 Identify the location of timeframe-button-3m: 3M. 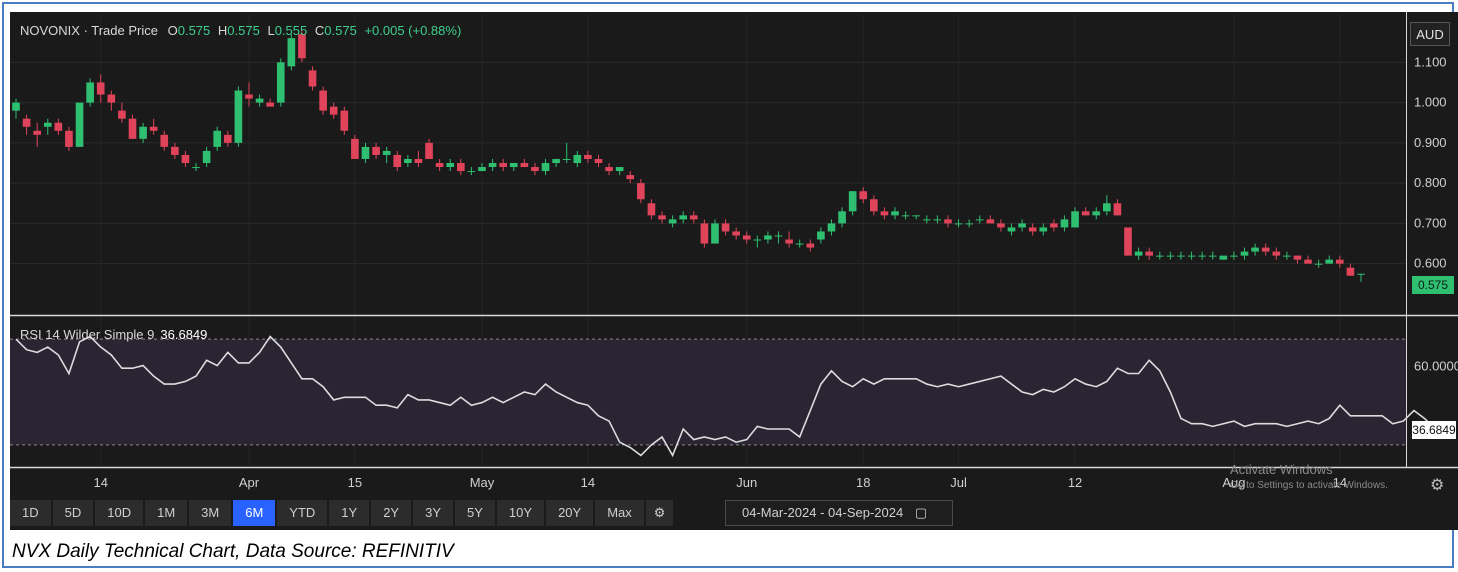
(210, 513).